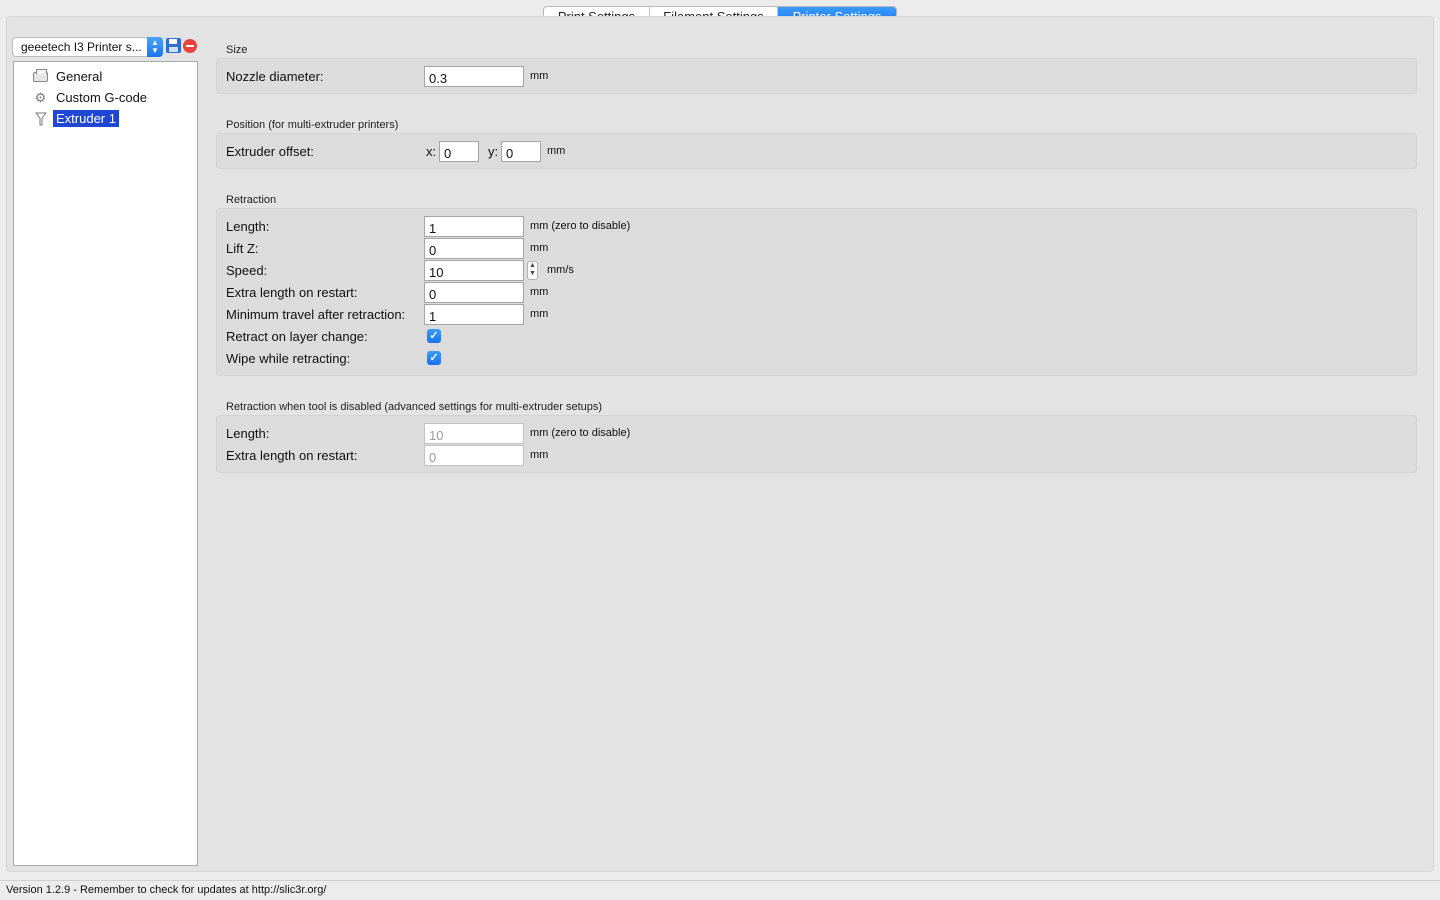  What do you see at coordinates (539, 314) in the screenshot?
I see `min-travel-unit: mm` at bounding box center [539, 314].